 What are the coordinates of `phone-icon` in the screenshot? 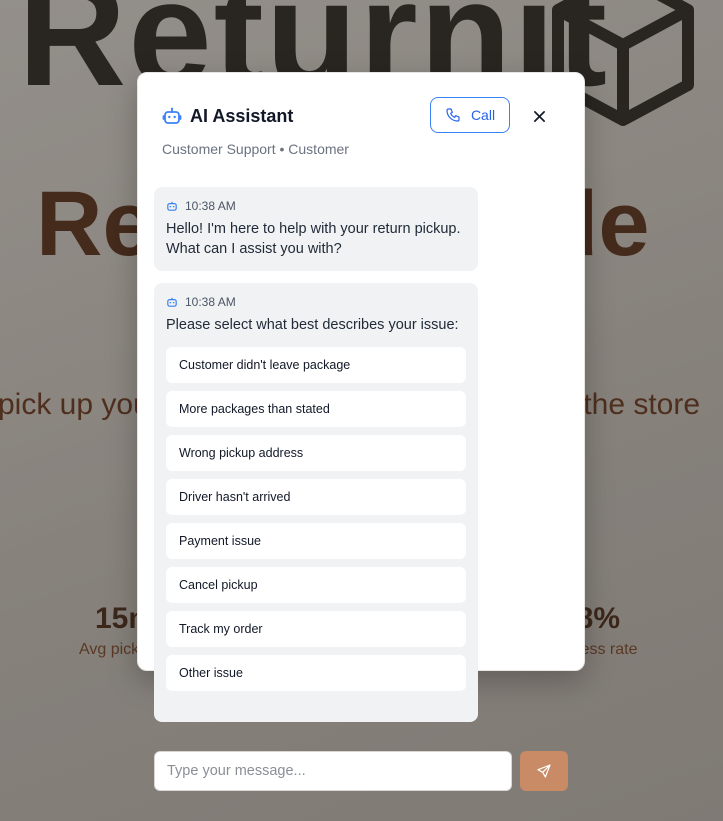 It's located at (453, 115).